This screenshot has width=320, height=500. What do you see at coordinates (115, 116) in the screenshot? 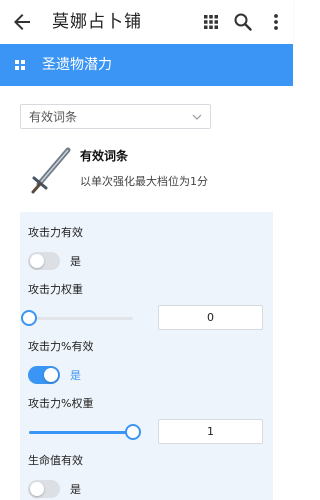
I see `stat-type-select: 有效词条` at bounding box center [115, 116].